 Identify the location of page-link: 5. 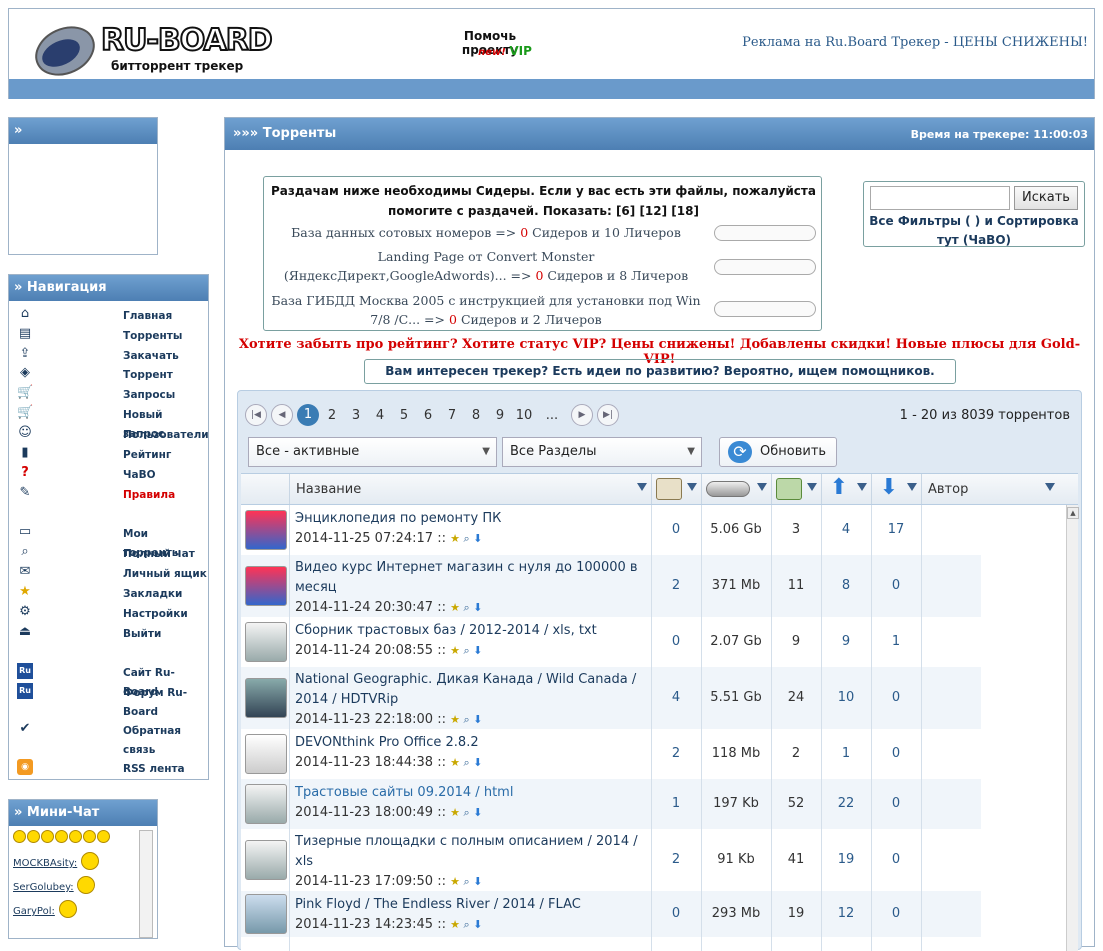
(404, 417).